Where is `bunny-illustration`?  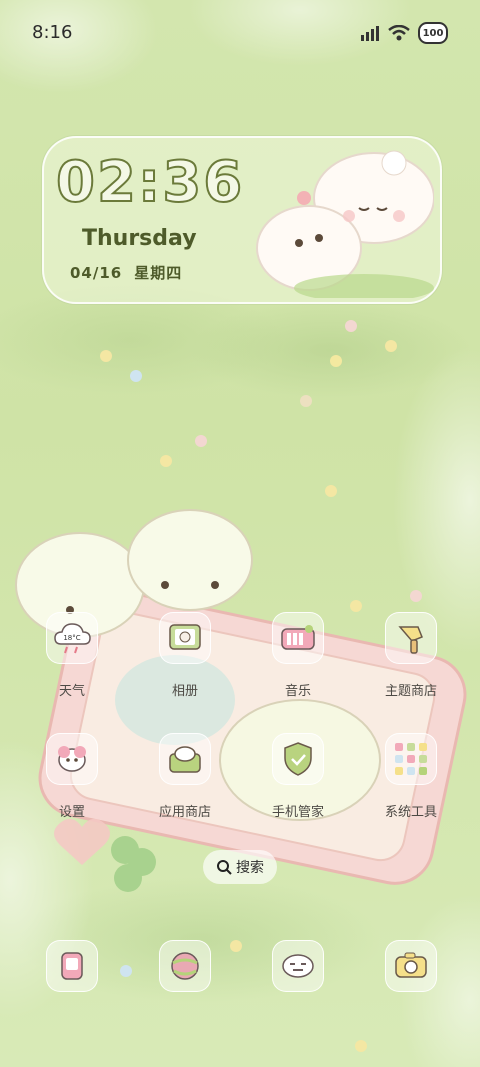
bunny-illustration is located at coordinates (345, 224).